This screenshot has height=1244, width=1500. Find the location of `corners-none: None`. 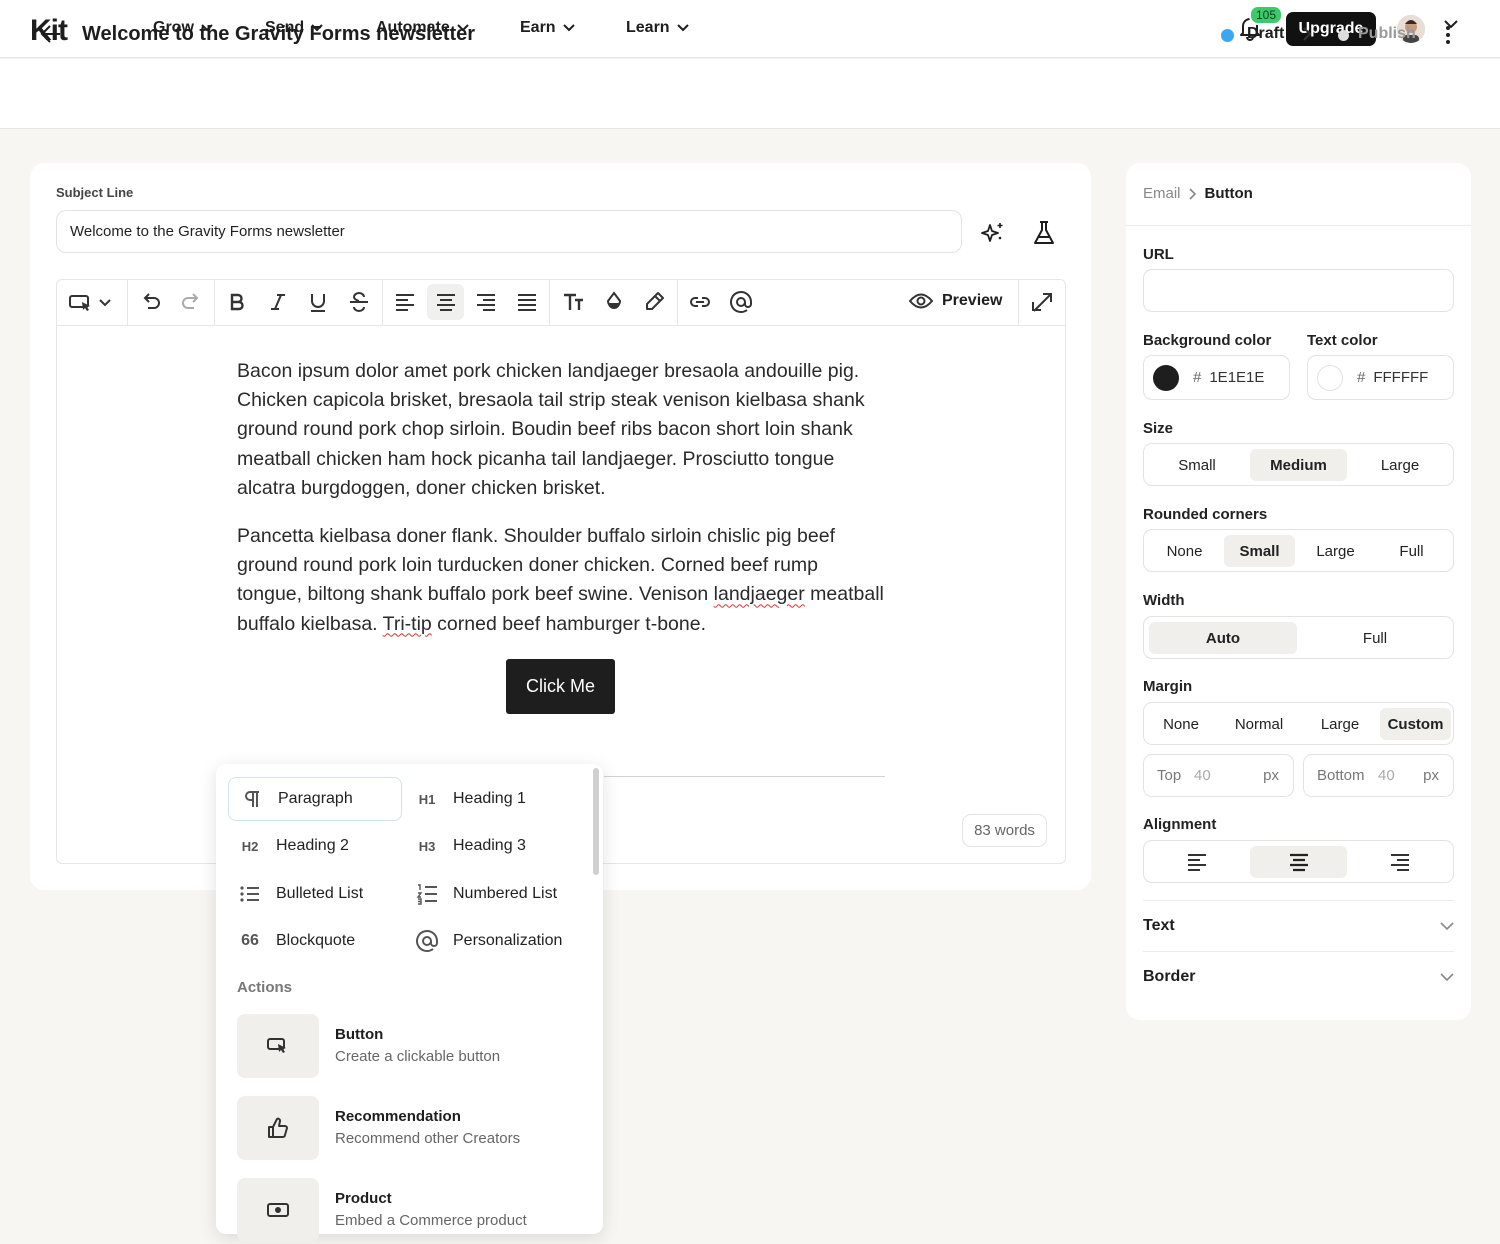

corners-none: None is located at coordinates (1184, 551).